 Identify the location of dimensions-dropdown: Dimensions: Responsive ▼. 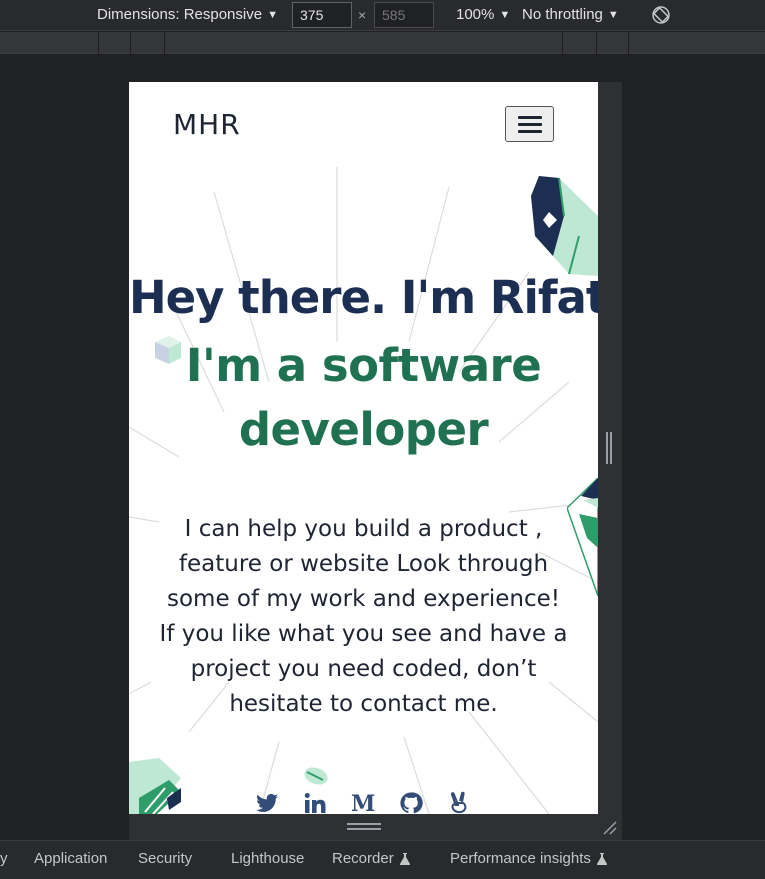
(187, 14).